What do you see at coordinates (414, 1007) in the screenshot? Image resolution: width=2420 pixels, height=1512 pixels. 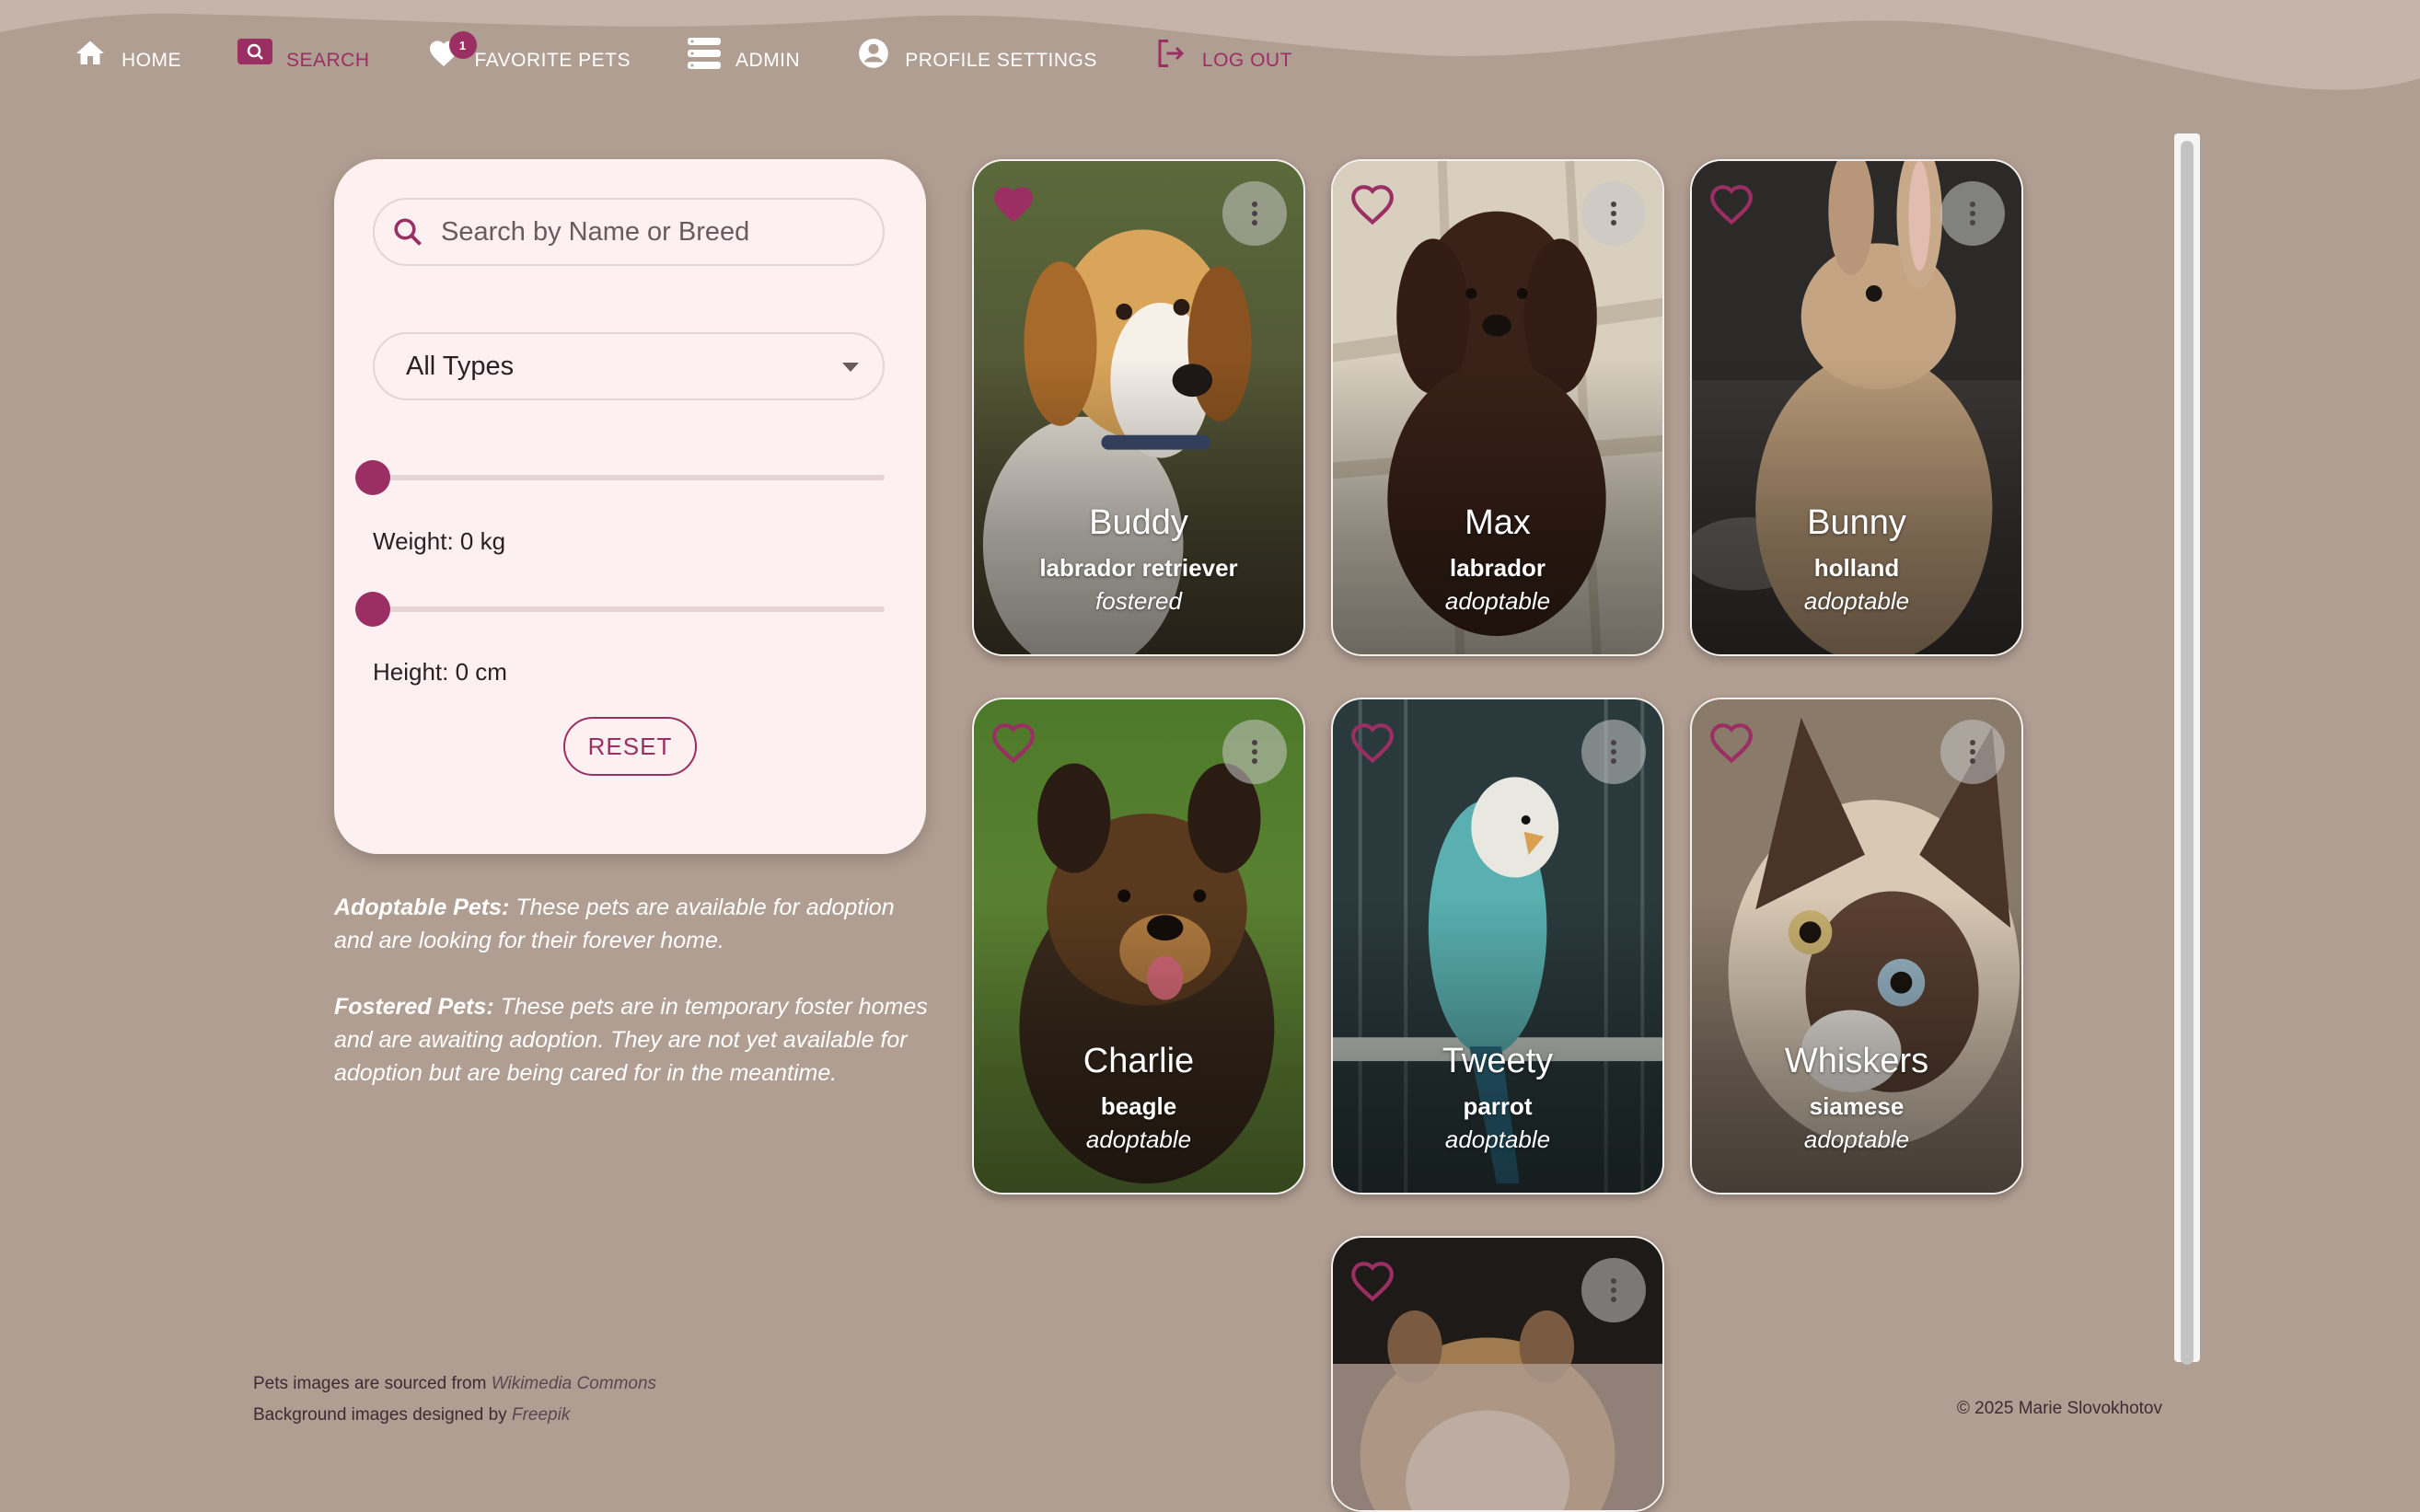 I see `fostered-info-title: Fostered Pets:` at bounding box center [414, 1007].